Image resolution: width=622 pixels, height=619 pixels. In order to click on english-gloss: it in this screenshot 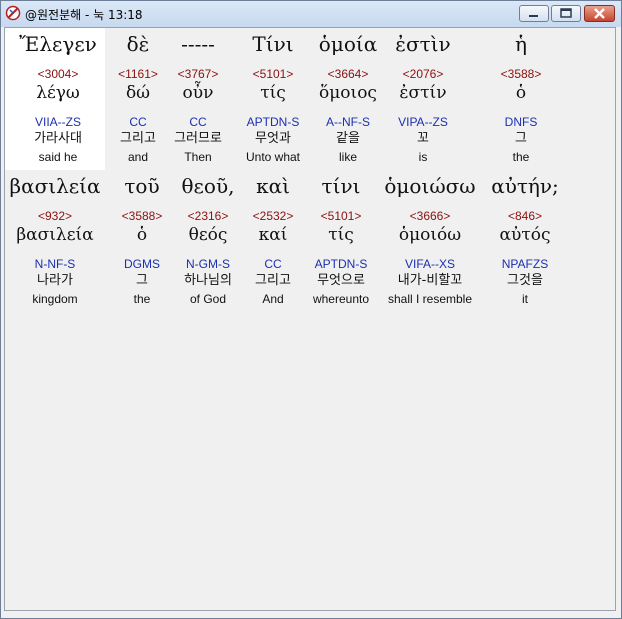, I will do `click(525, 299)`.